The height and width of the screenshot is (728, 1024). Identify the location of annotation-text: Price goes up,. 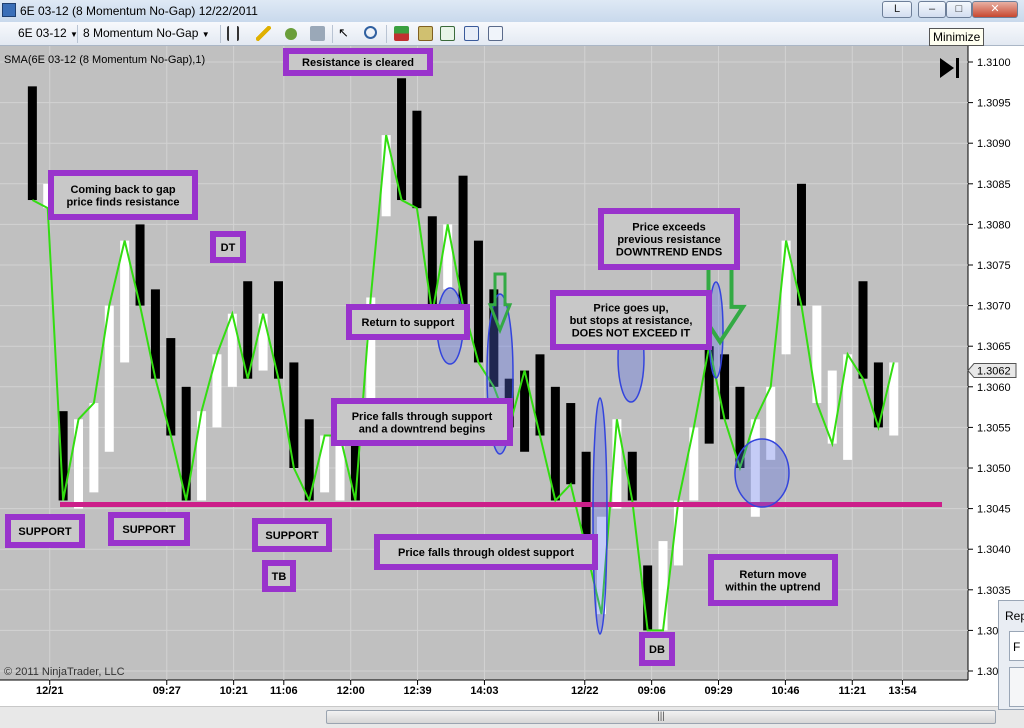
(630, 309).